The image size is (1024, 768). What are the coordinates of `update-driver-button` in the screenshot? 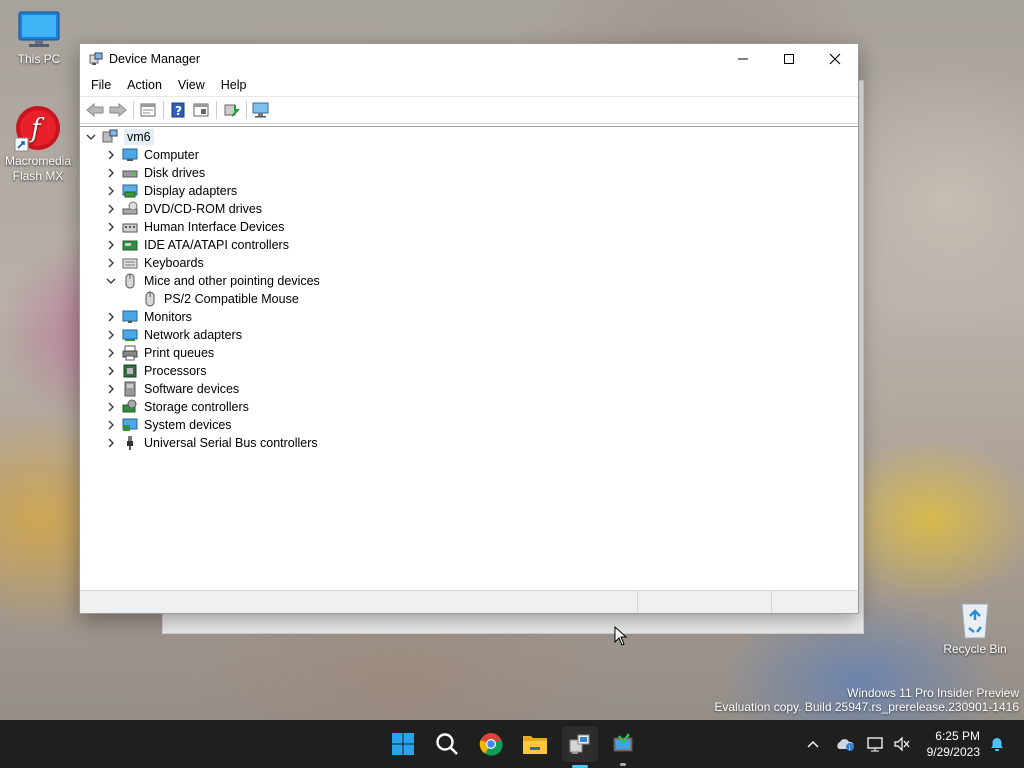 It's located at (231, 110).